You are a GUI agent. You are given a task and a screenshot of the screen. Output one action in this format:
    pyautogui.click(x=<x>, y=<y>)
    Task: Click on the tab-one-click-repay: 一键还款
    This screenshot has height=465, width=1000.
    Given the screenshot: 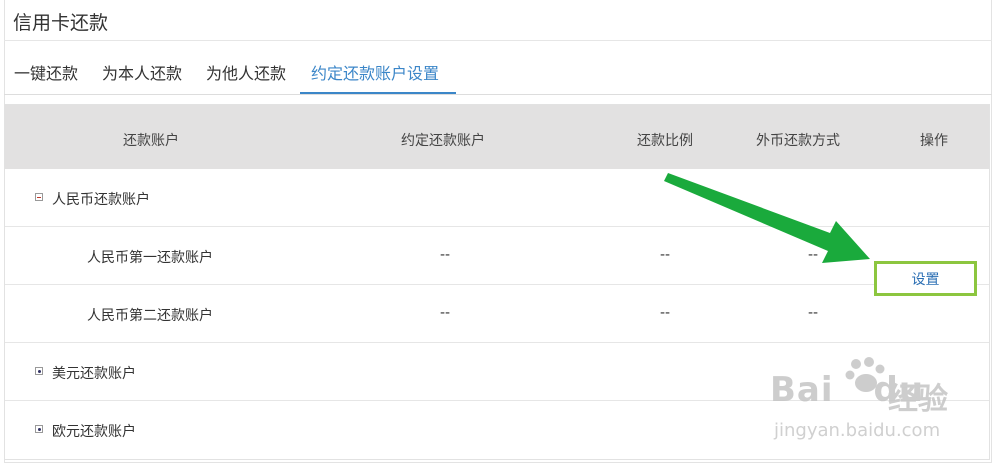 What is the action you would take?
    pyautogui.click(x=46, y=72)
    